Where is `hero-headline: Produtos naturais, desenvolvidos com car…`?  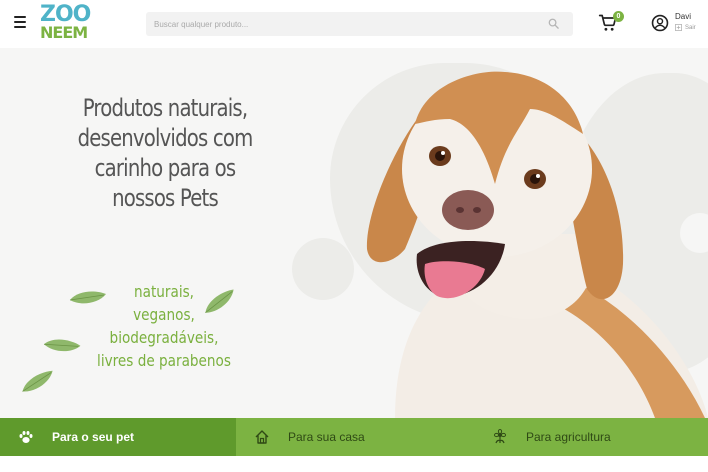
hero-headline: Produtos naturais, desenvolvidos com car… is located at coordinates (165, 153).